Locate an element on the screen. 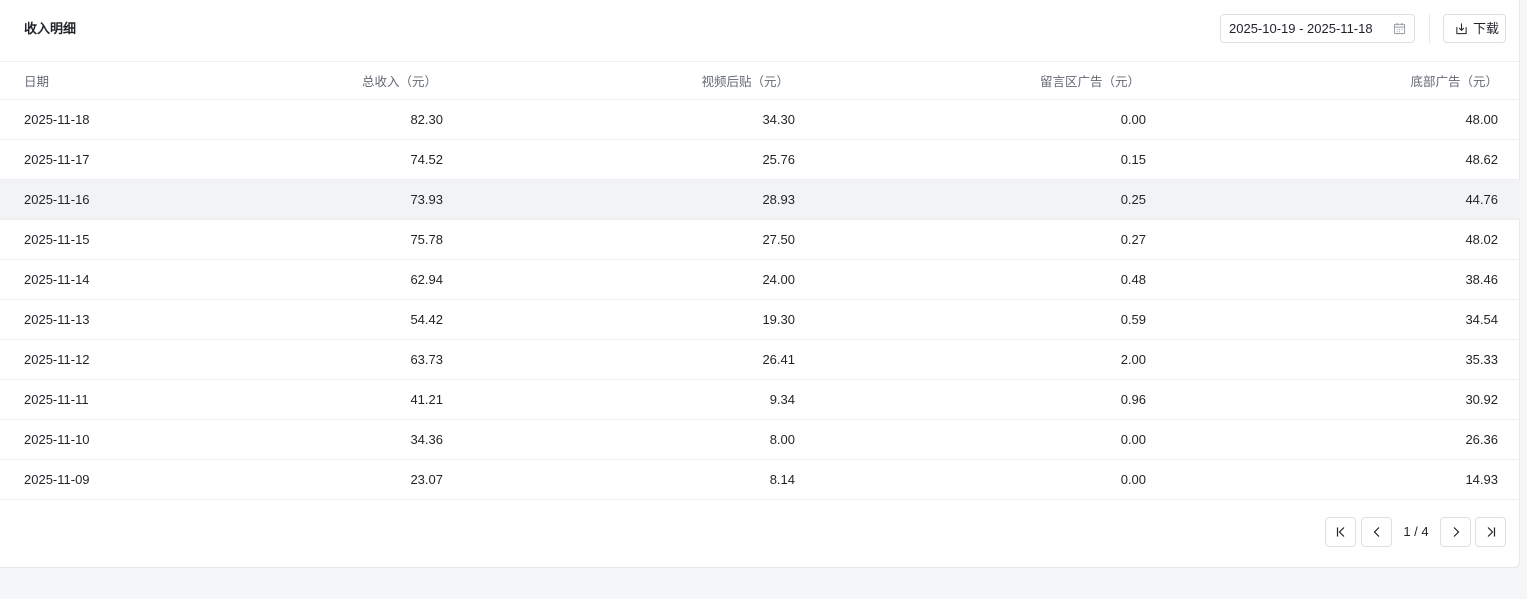  first-page-button is located at coordinates (1340, 532).